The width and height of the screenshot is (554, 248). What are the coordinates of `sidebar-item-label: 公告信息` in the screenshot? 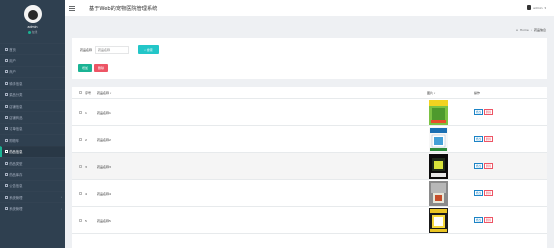 It's located at (16, 186).